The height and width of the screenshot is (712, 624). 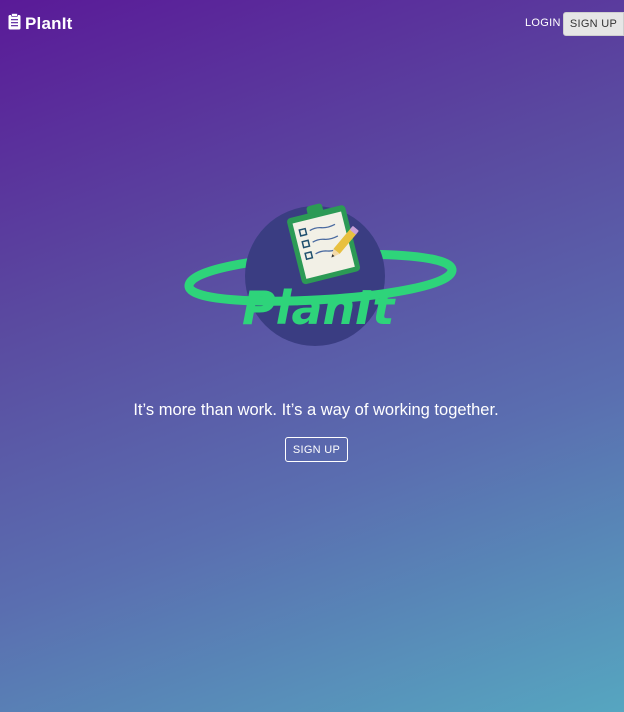 What do you see at coordinates (312, 23) in the screenshot?
I see `navbar: PlanIt LOGIN SIGN UP` at bounding box center [312, 23].